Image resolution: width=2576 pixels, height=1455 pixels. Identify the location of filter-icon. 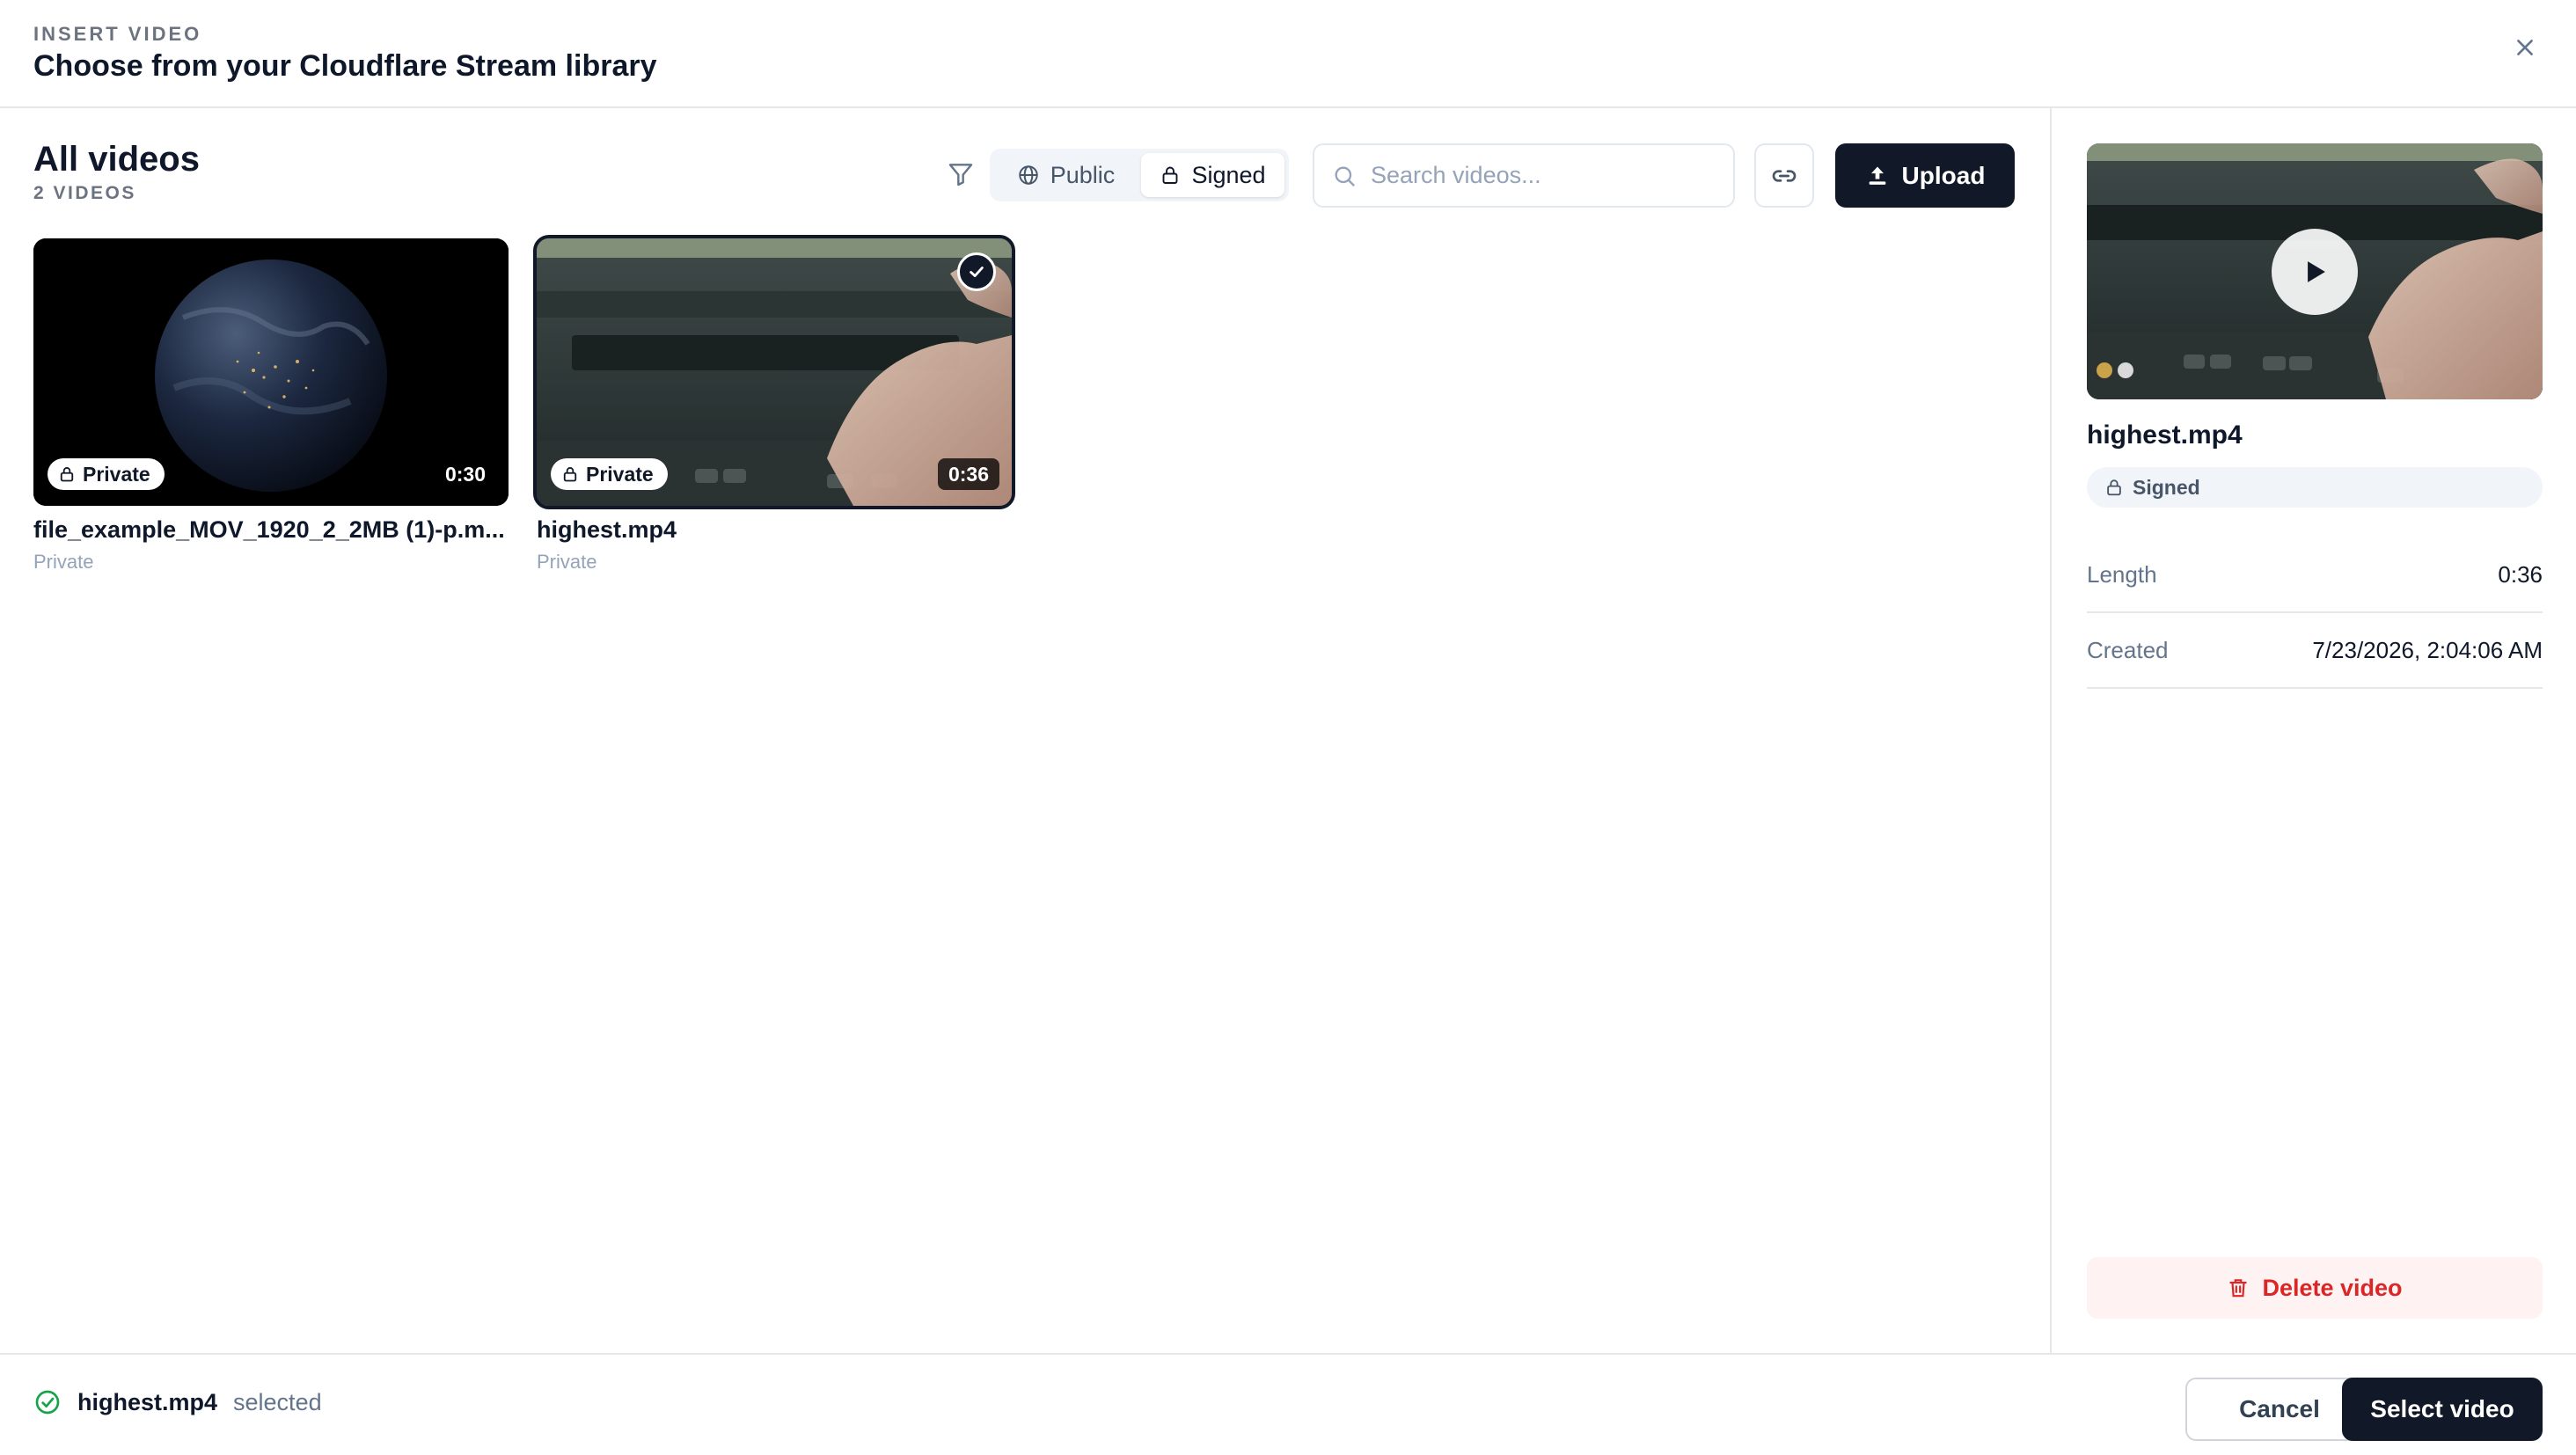
(960, 175).